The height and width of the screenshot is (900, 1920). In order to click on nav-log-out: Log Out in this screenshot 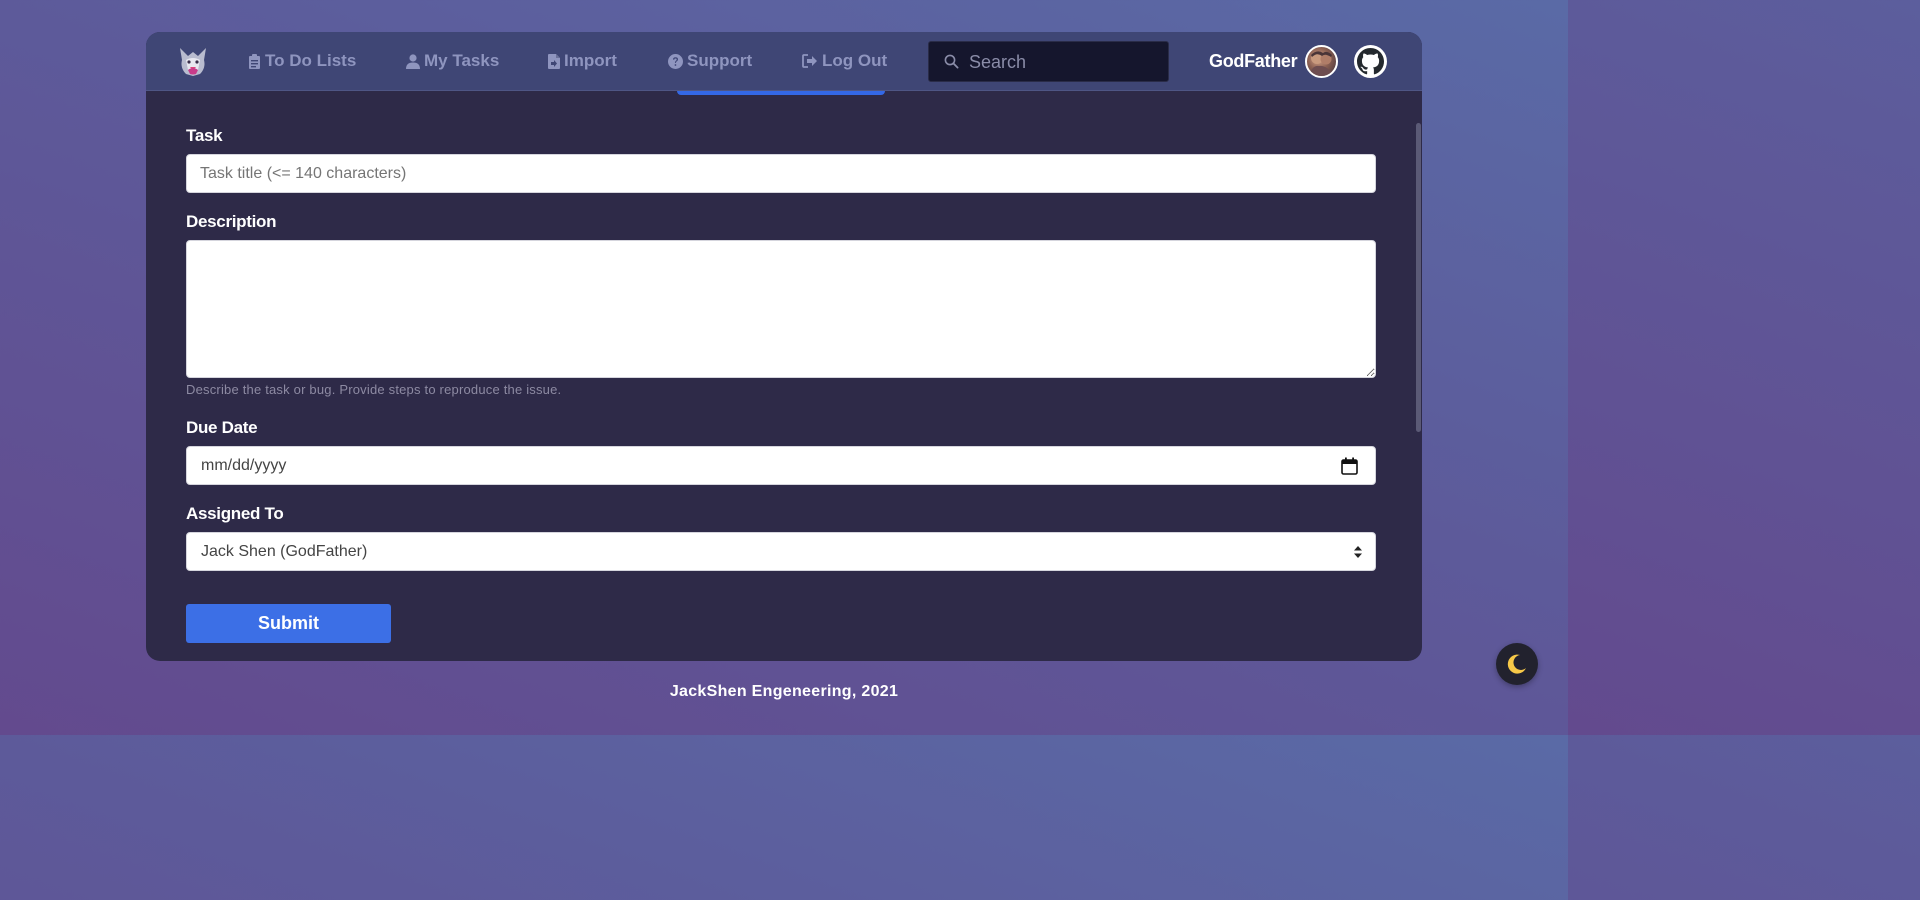, I will do `click(844, 61)`.